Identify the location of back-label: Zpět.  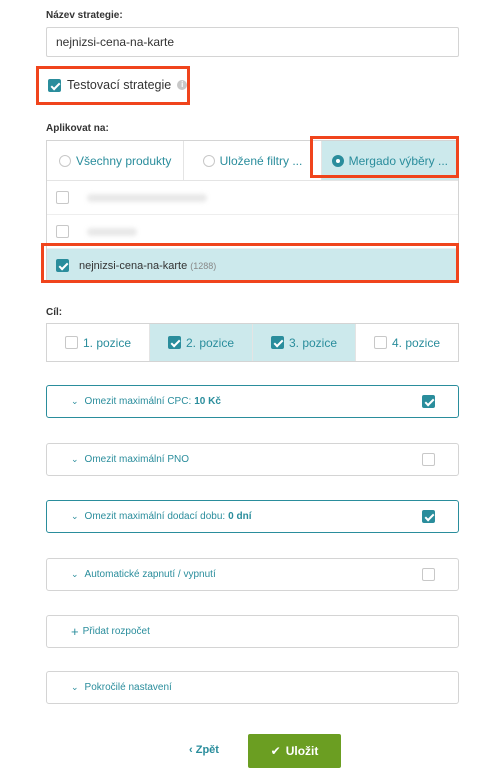
(207, 750).